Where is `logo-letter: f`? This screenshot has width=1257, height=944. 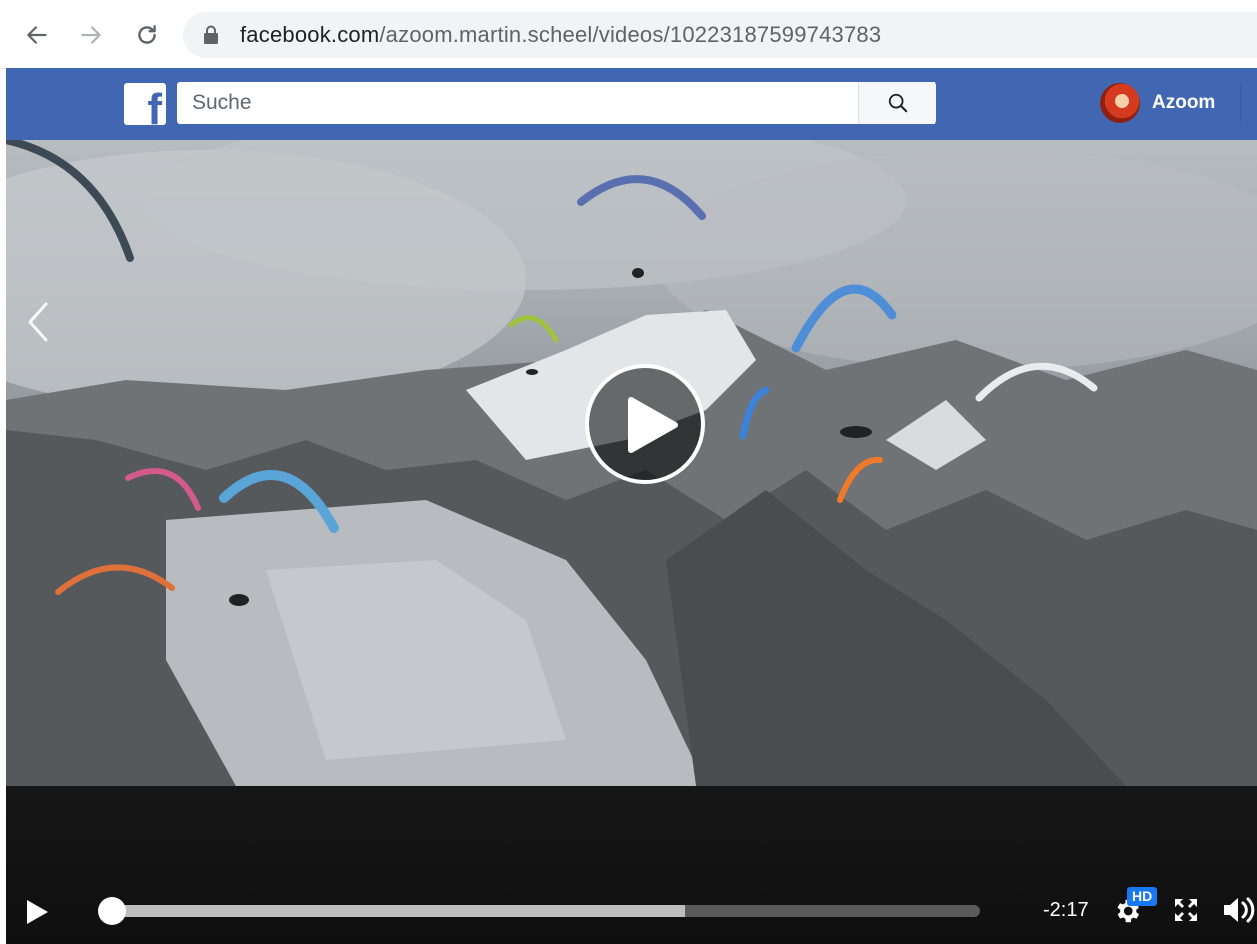
logo-letter: f is located at coordinates (154, 105).